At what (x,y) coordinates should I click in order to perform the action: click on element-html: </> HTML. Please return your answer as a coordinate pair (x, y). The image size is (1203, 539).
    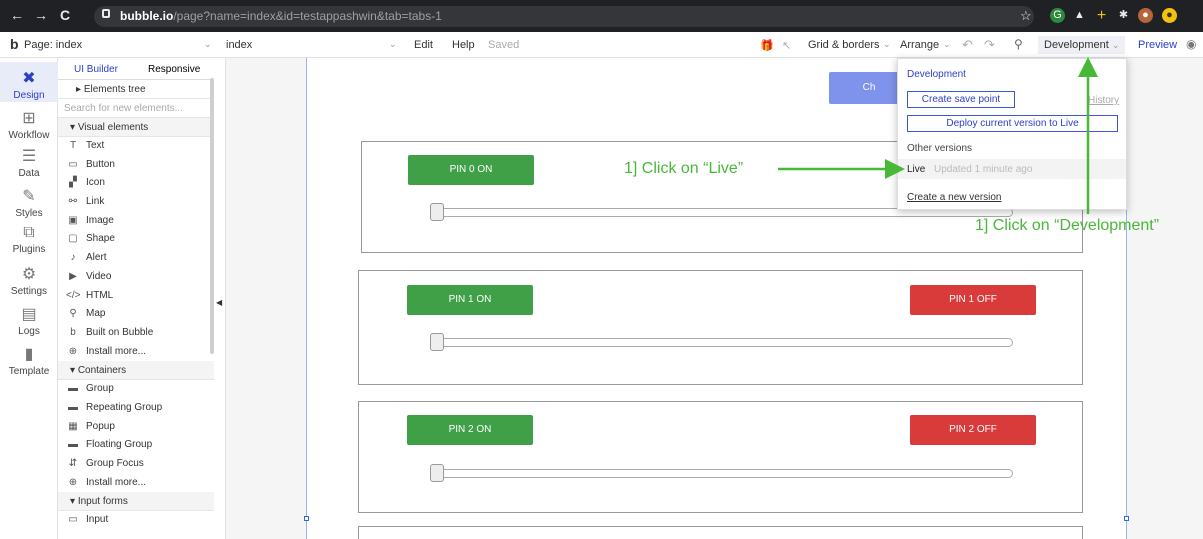
    Looking at the image, I should click on (136, 296).